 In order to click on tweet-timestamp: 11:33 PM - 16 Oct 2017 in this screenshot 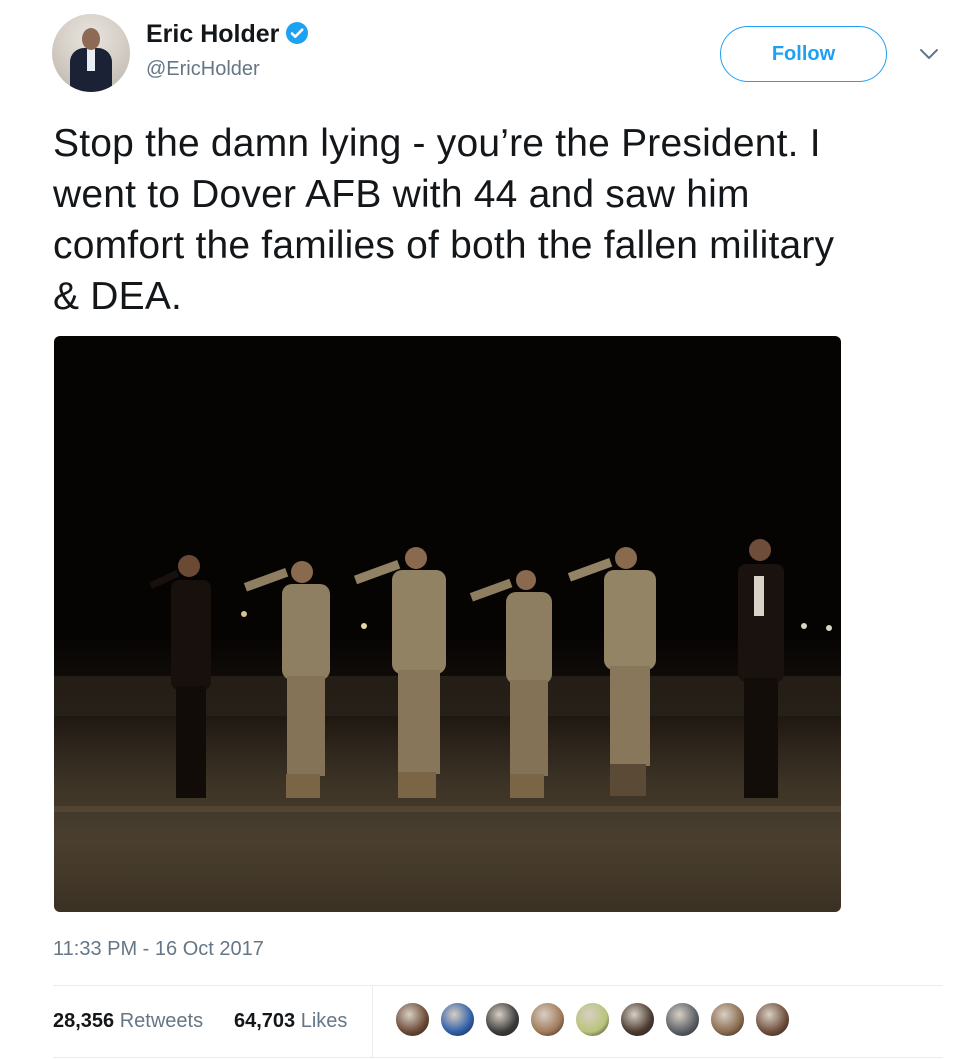, I will do `click(158, 949)`.